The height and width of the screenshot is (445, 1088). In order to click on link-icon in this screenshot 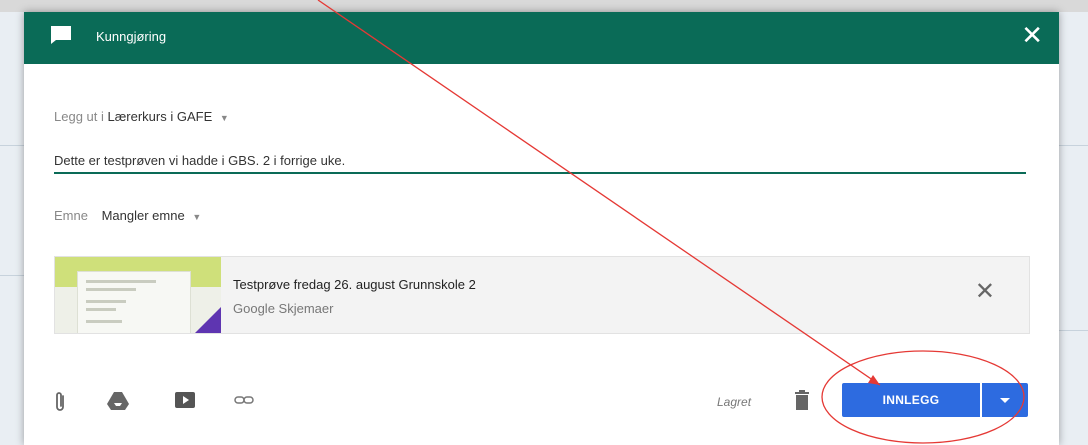, I will do `click(244, 402)`.